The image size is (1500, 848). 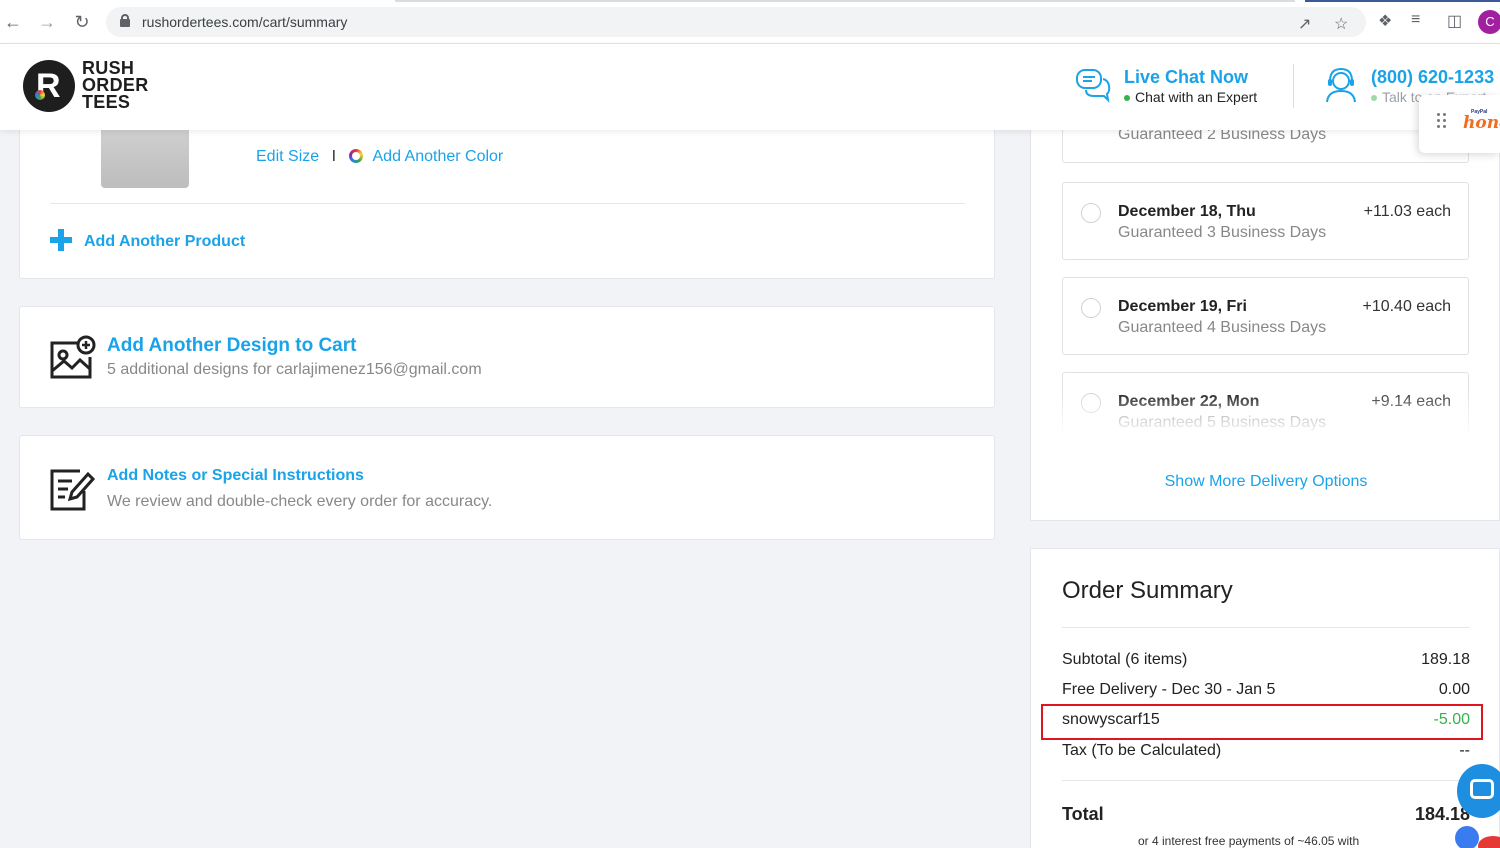 I want to click on product-thumbnail, so click(x=145, y=159).